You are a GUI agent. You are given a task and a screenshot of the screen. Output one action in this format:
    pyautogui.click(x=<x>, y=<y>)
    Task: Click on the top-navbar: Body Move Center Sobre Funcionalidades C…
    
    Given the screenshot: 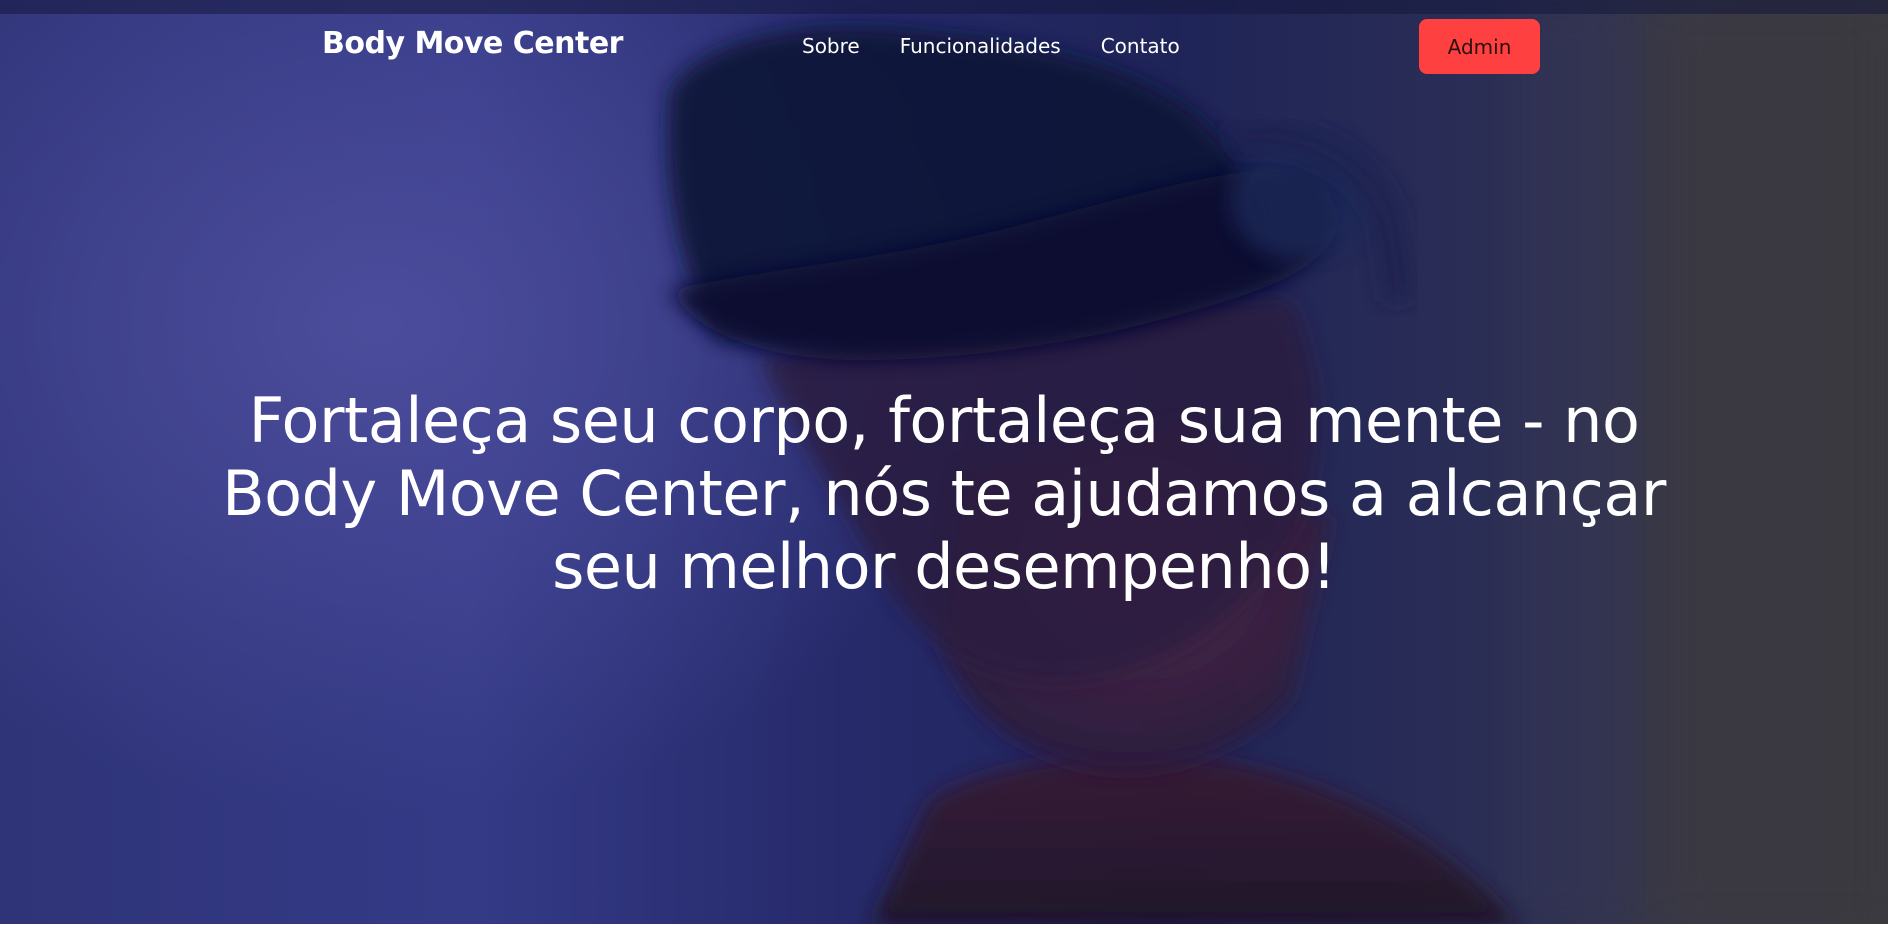 What is the action you would take?
    pyautogui.click(x=944, y=47)
    